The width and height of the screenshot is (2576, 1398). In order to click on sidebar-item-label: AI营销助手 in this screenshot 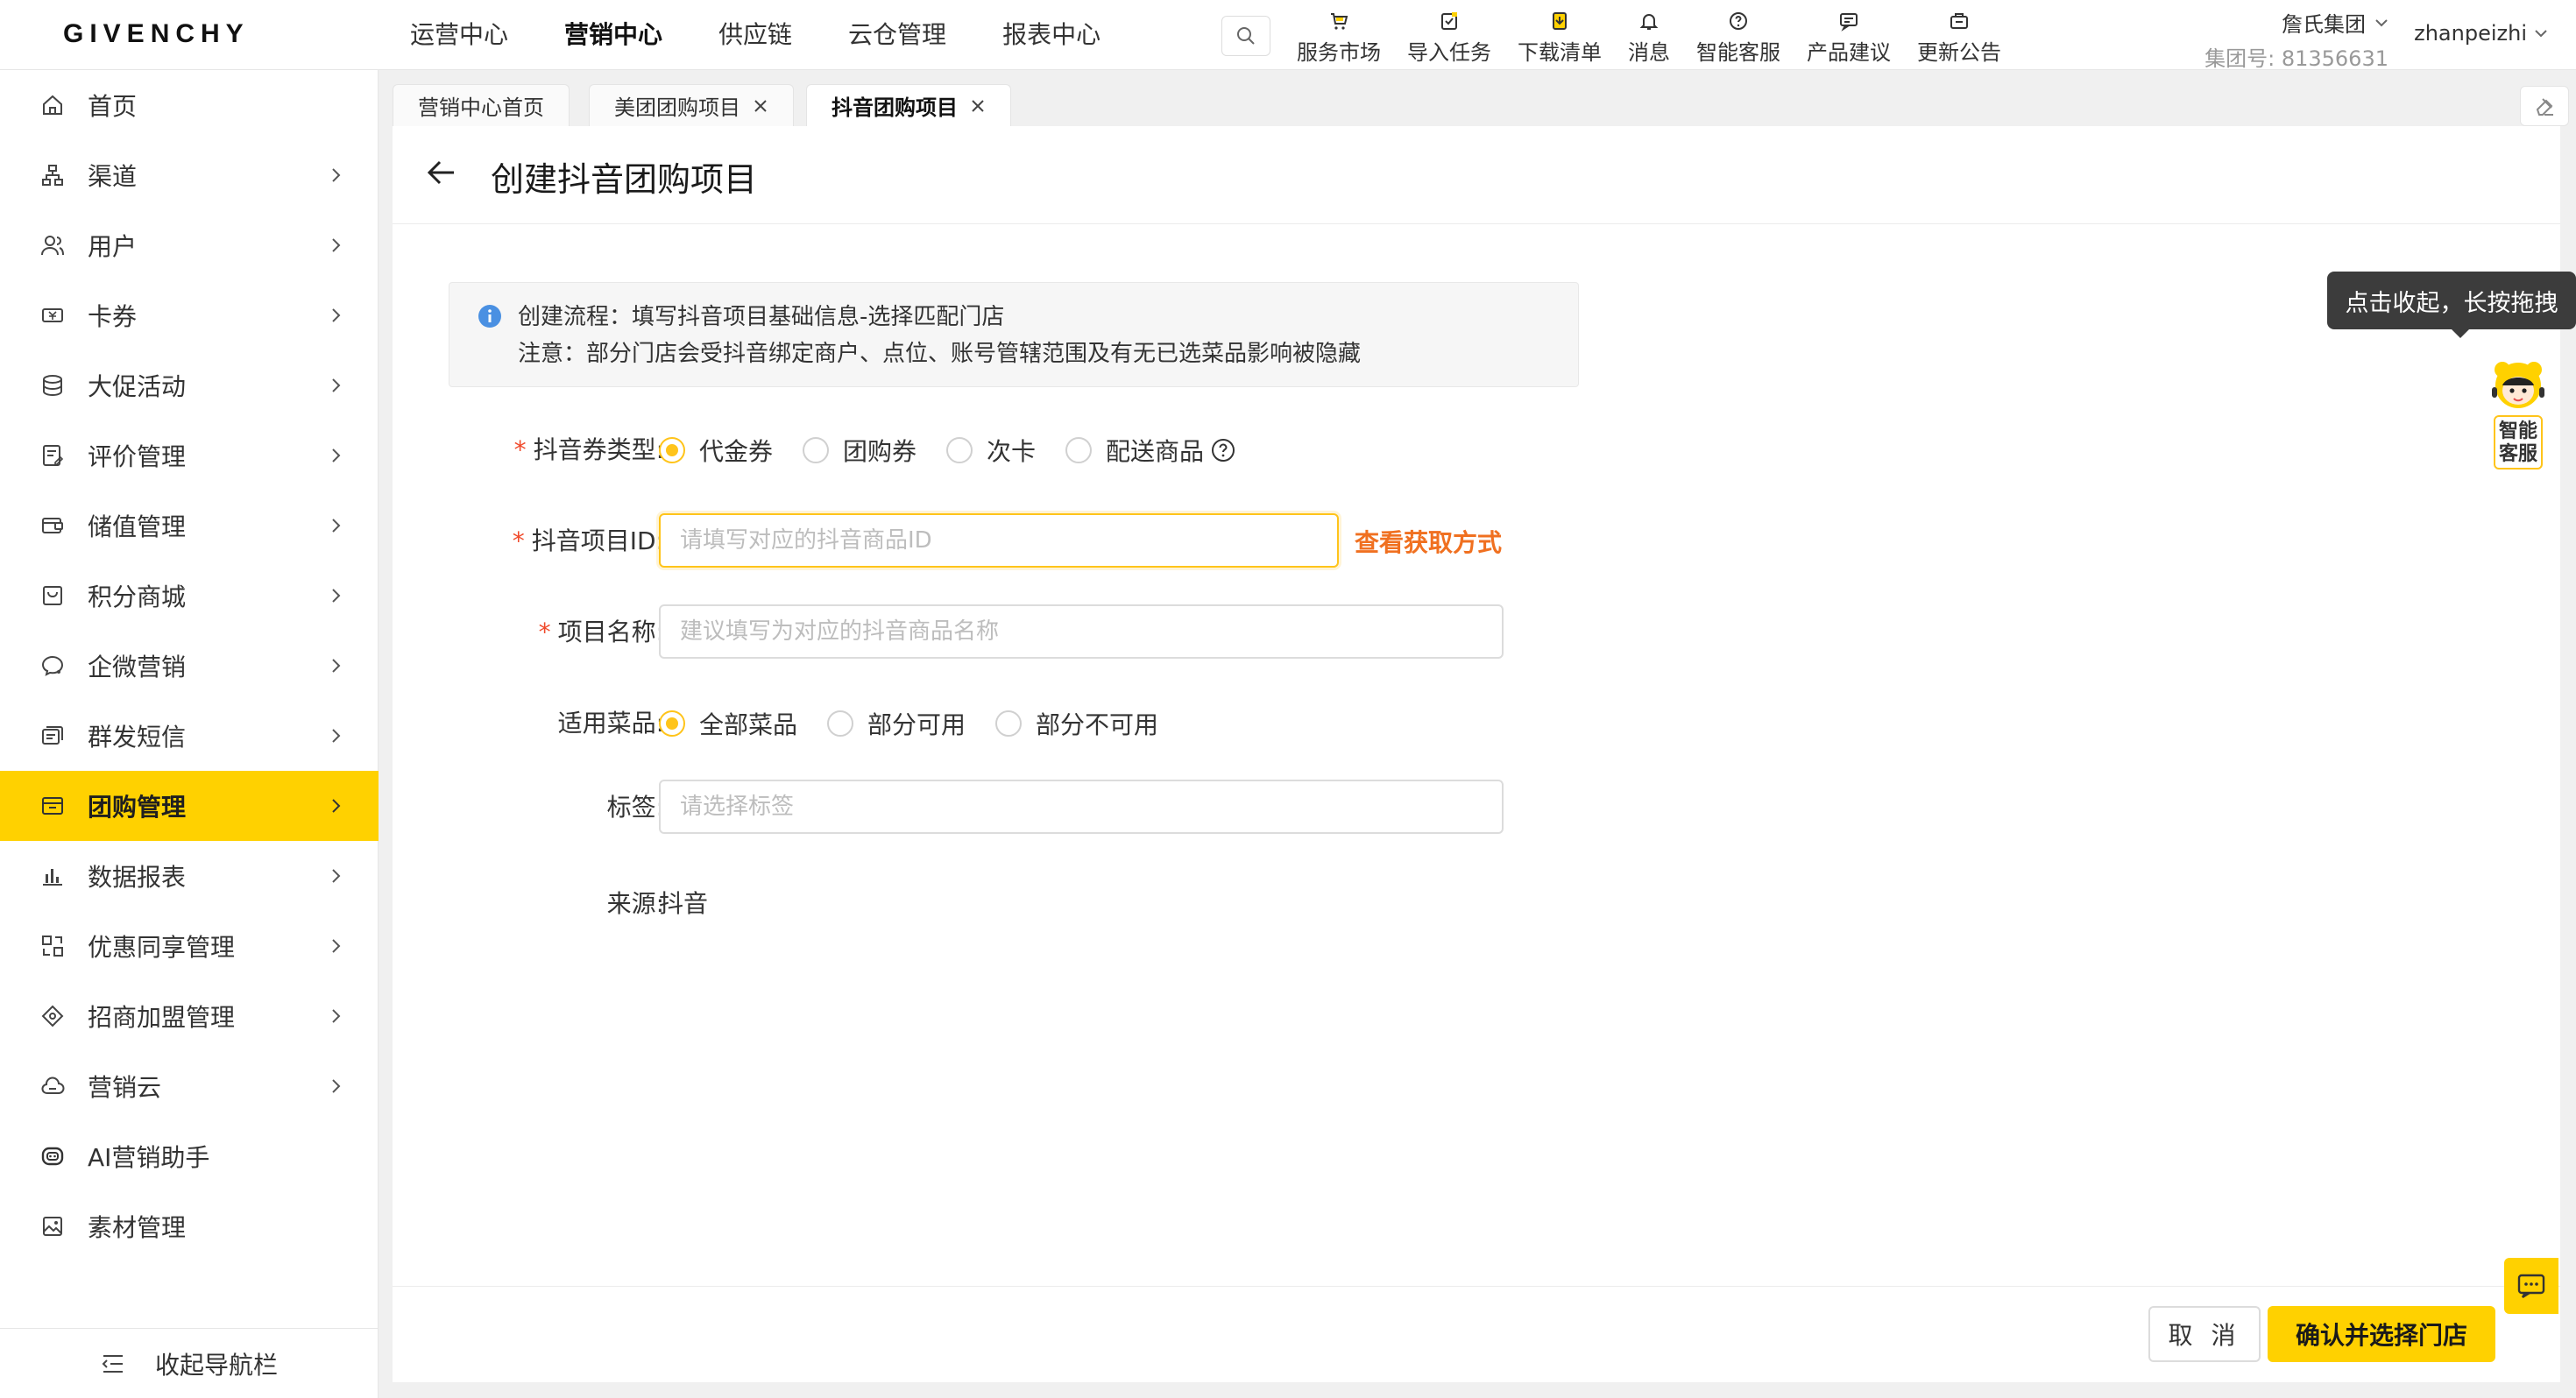, I will do `click(149, 1157)`.